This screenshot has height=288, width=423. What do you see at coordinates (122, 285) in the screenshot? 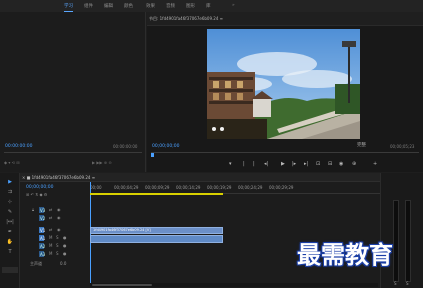
I see `scrollbar-thumb` at bounding box center [122, 285].